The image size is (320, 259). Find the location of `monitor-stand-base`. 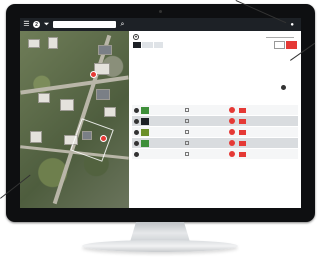

monitor-stand-base is located at coordinates (160, 246).